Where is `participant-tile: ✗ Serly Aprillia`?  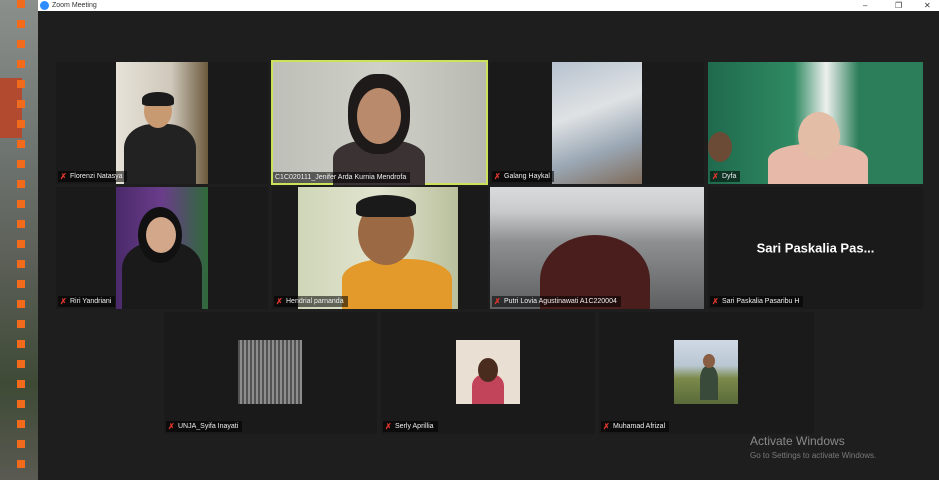 participant-tile: ✗ Serly Aprillia is located at coordinates (488, 373).